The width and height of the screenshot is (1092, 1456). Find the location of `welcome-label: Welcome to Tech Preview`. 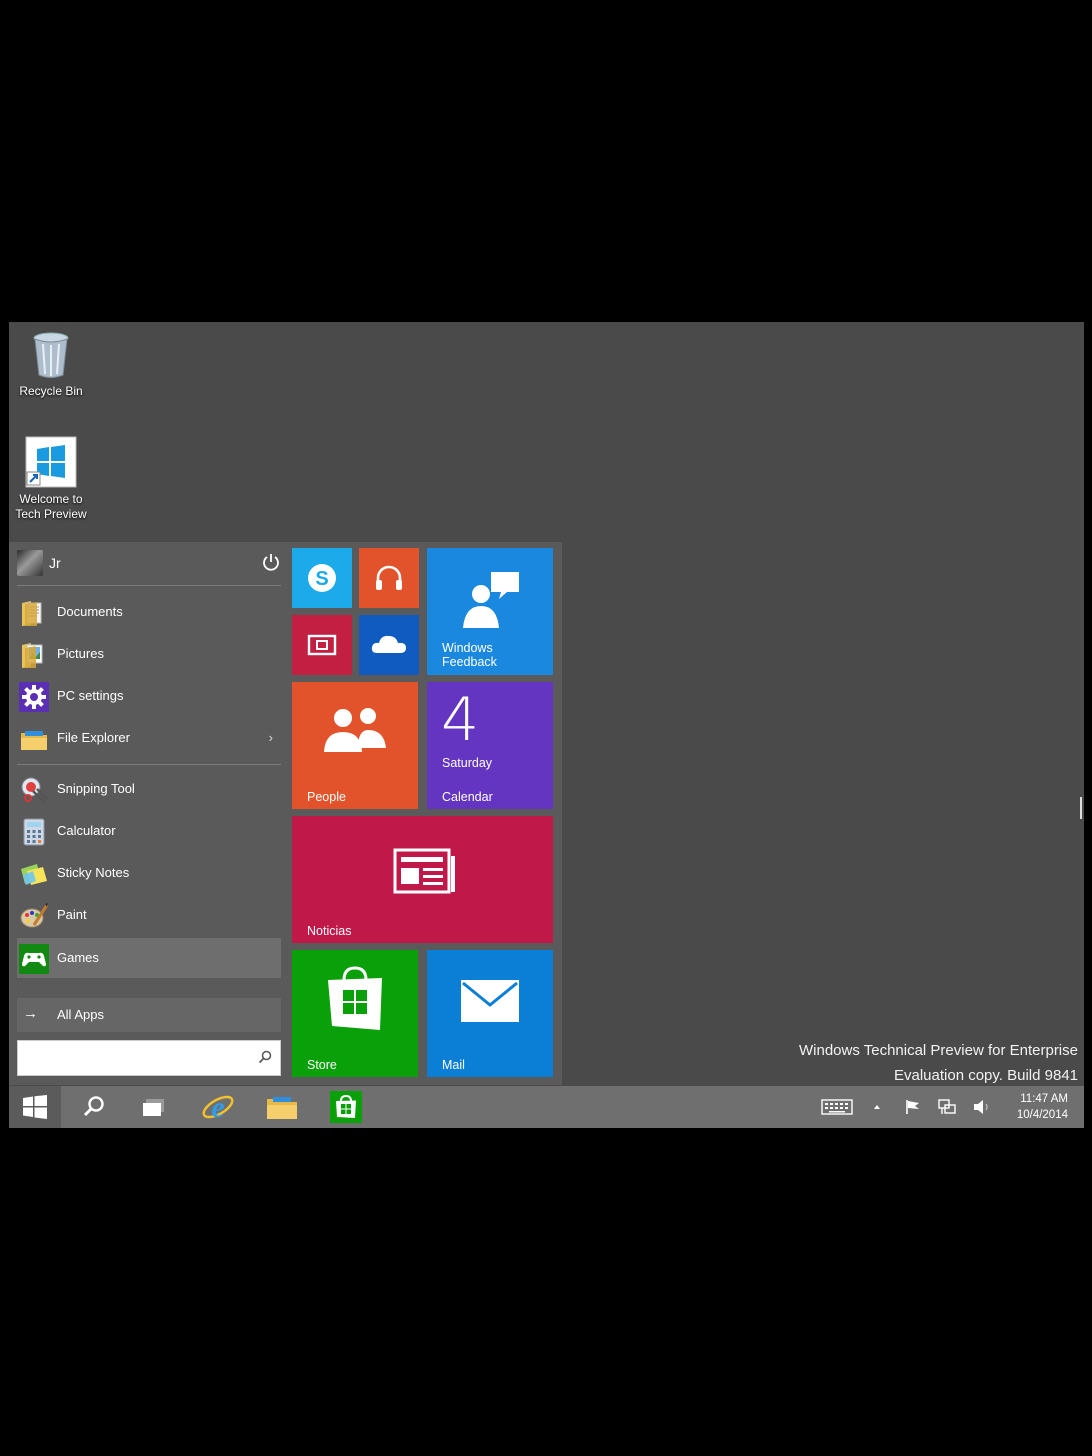

welcome-label: Welcome to Tech Preview is located at coordinates (51, 506).